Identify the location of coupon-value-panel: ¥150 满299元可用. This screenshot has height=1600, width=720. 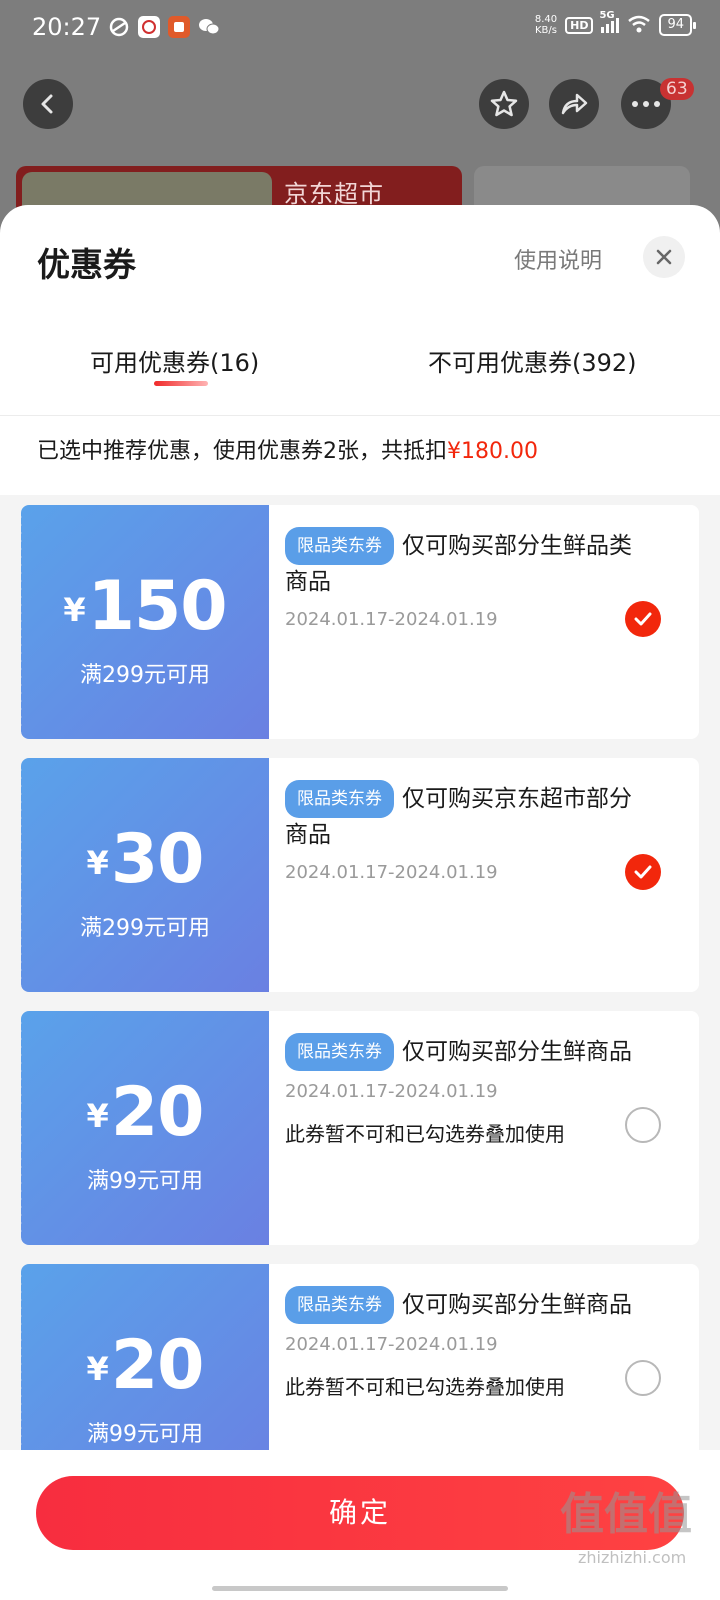
(145, 622).